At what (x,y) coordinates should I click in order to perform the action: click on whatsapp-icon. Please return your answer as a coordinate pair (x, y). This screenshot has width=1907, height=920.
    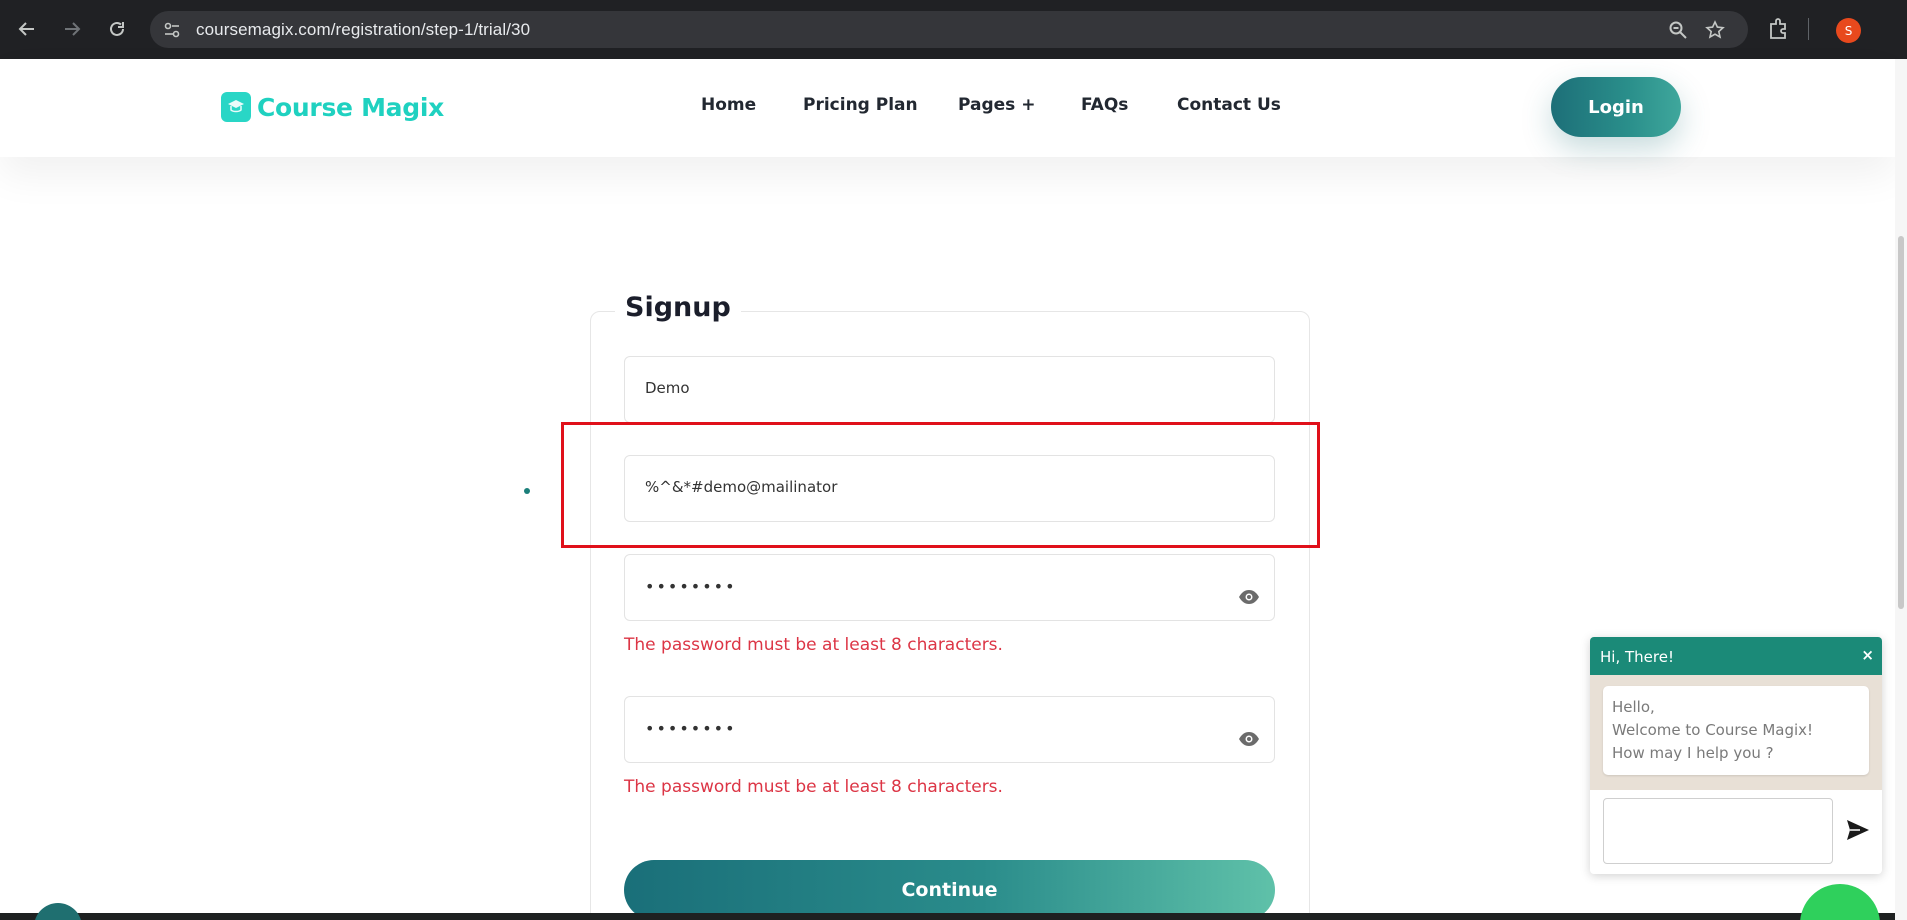
    Looking at the image, I should click on (1840, 902).